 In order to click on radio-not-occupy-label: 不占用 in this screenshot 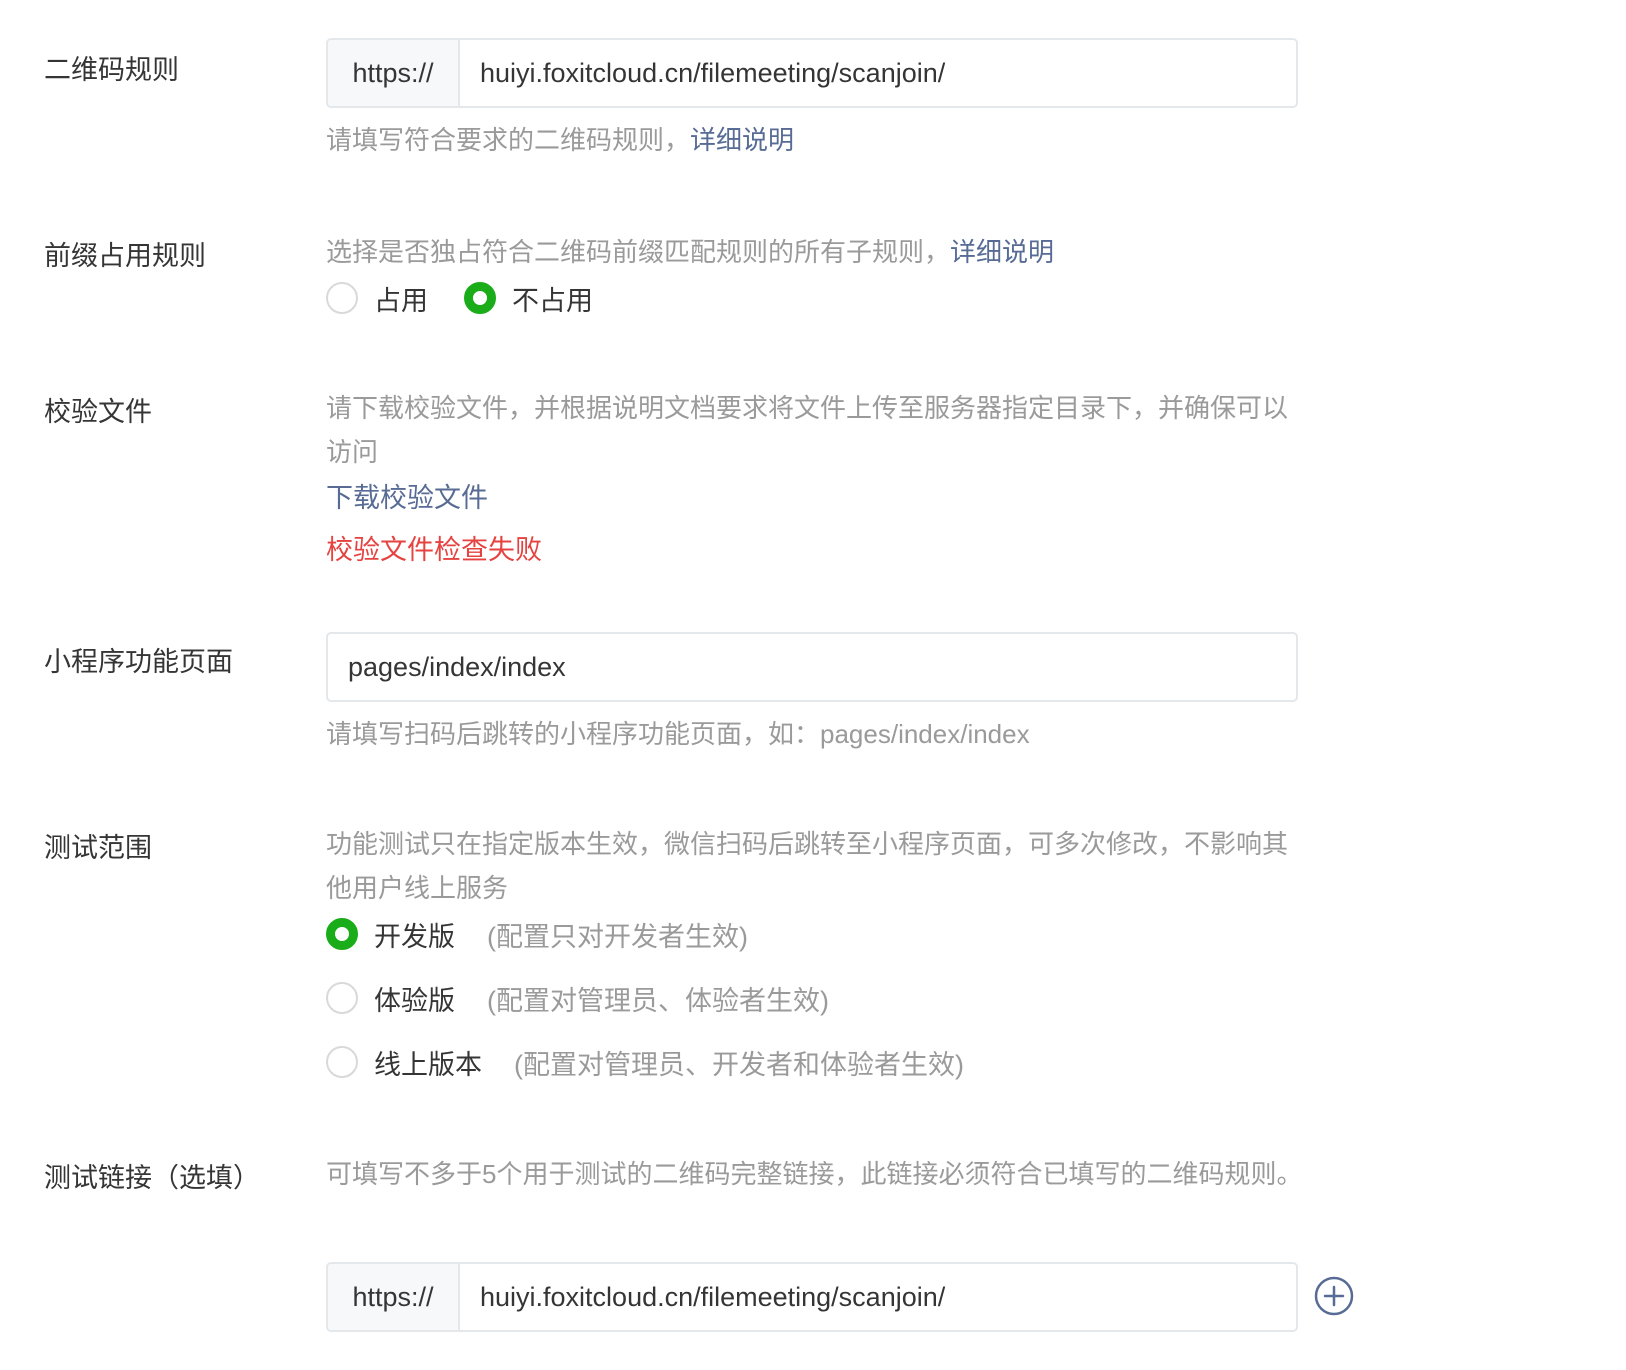, I will do `click(552, 300)`.